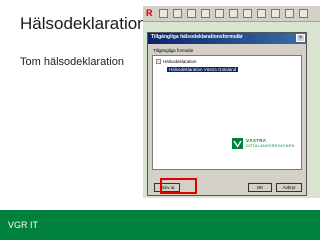 The image size is (320, 240). Describe the element at coordinates (180, 61) in the screenshot. I see `tree-root-label: Hälsodeklaration` at that location.